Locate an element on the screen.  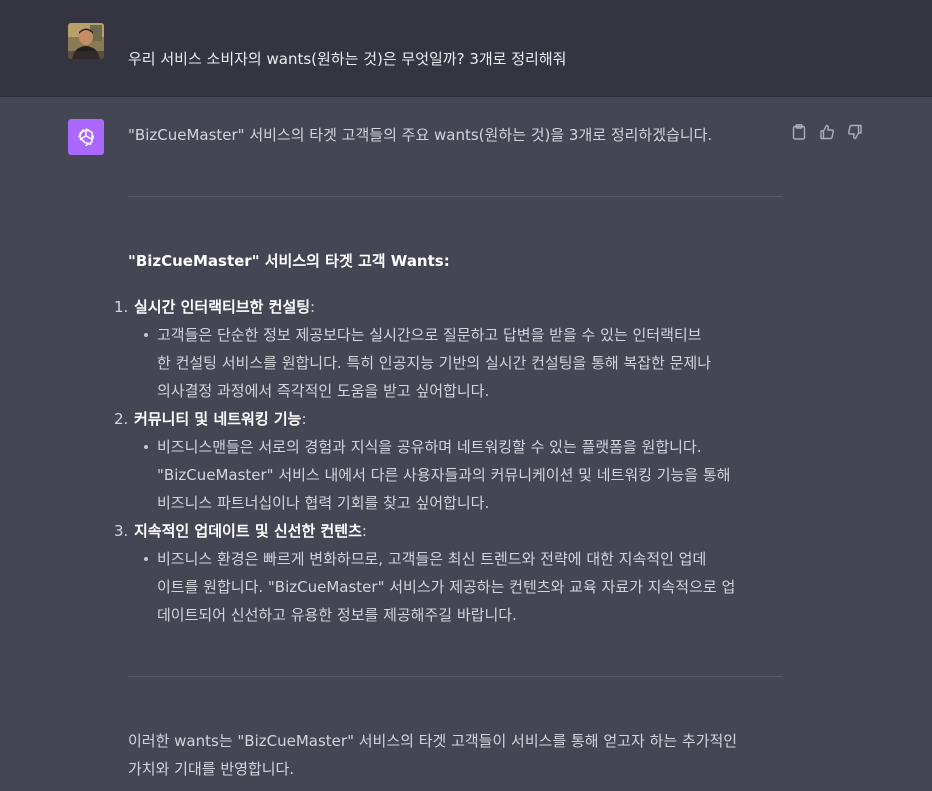
thumbs-up-icon is located at coordinates (827, 132).